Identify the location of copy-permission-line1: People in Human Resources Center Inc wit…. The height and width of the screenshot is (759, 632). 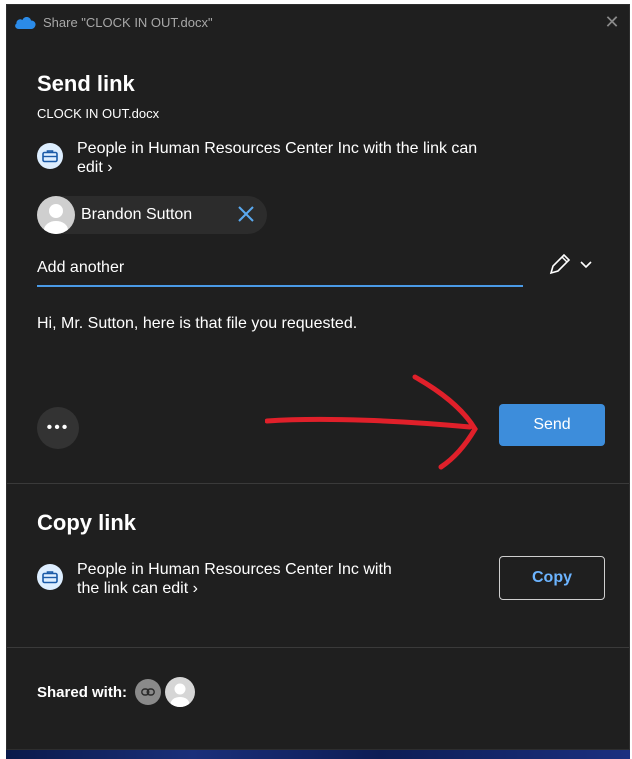
(234, 569).